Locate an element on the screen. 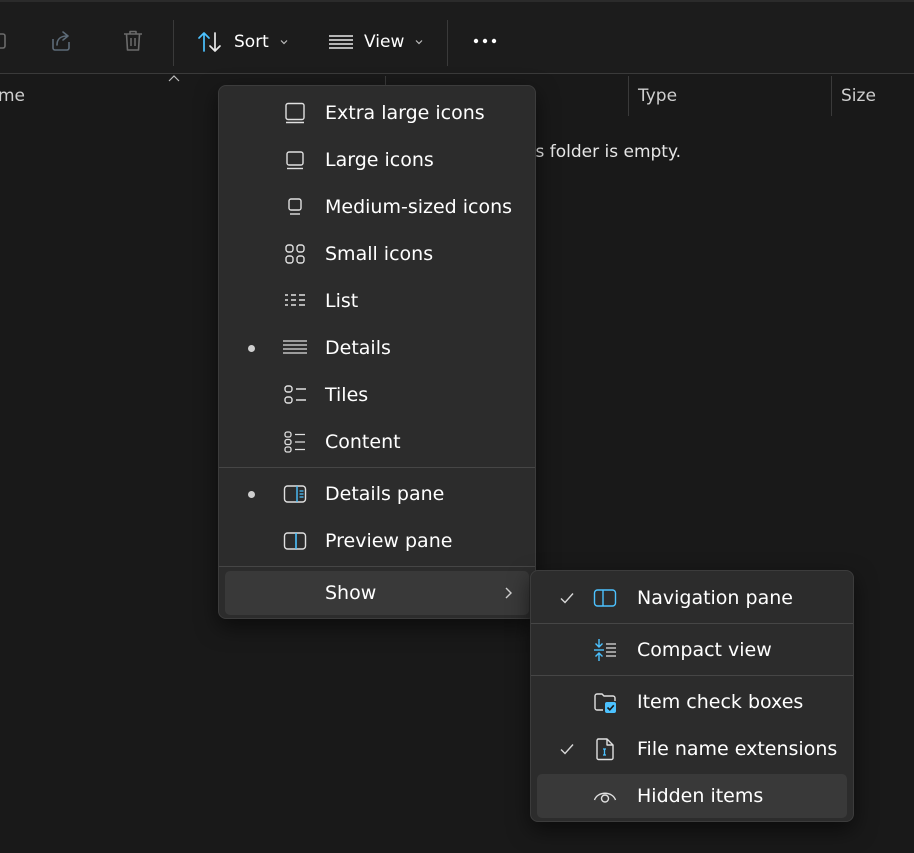 The height and width of the screenshot is (853, 914). extra-large-icons-icon is located at coordinates (295, 113).